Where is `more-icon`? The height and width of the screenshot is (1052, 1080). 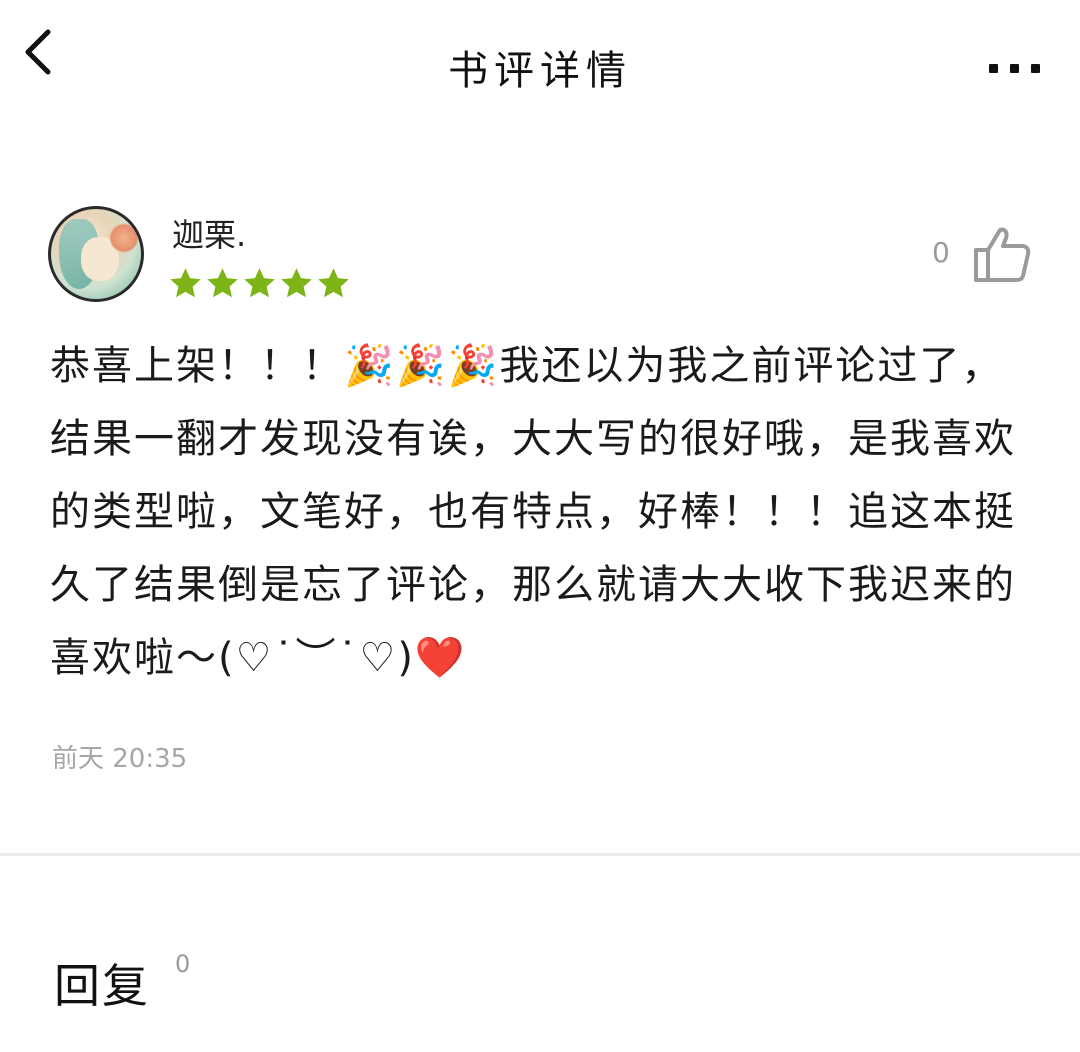 more-icon is located at coordinates (993, 68).